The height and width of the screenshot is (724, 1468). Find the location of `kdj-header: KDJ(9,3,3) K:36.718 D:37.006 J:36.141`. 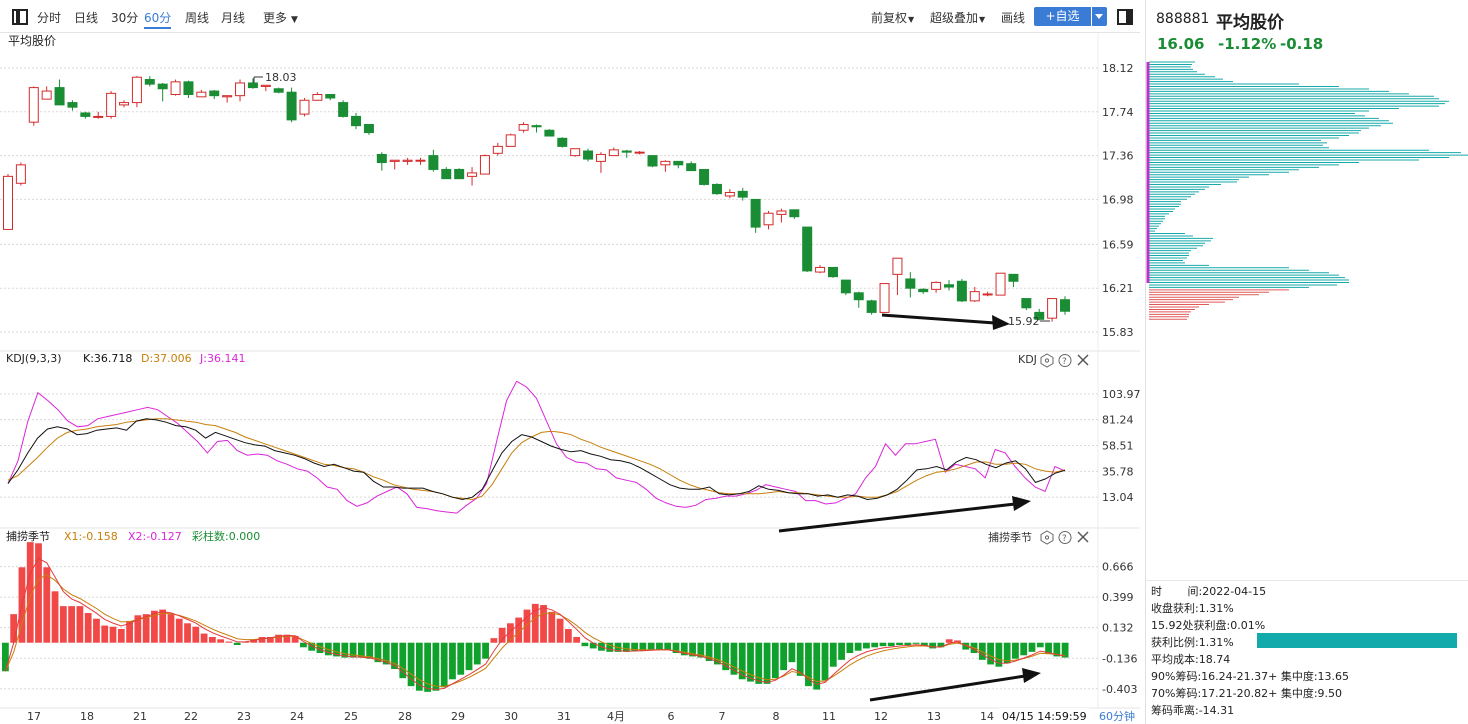

kdj-header: KDJ(9,3,3) K:36.718 D:37.006 J:36.141 is located at coordinates (125, 358).